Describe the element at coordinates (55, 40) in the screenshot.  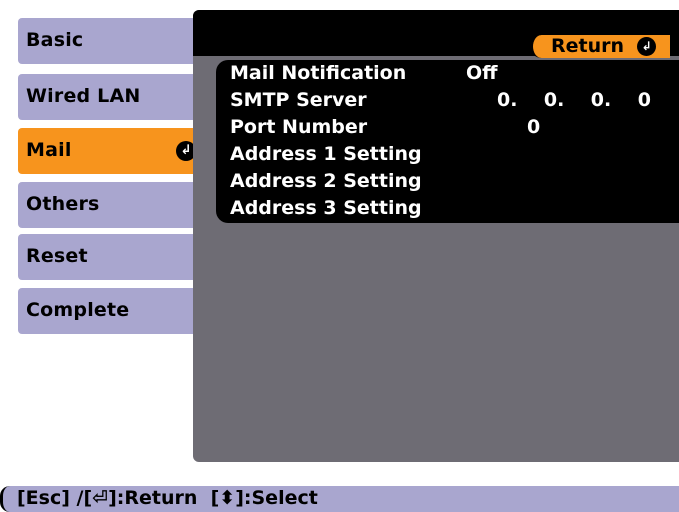
I see `menu-item-label: Basic` at that location.